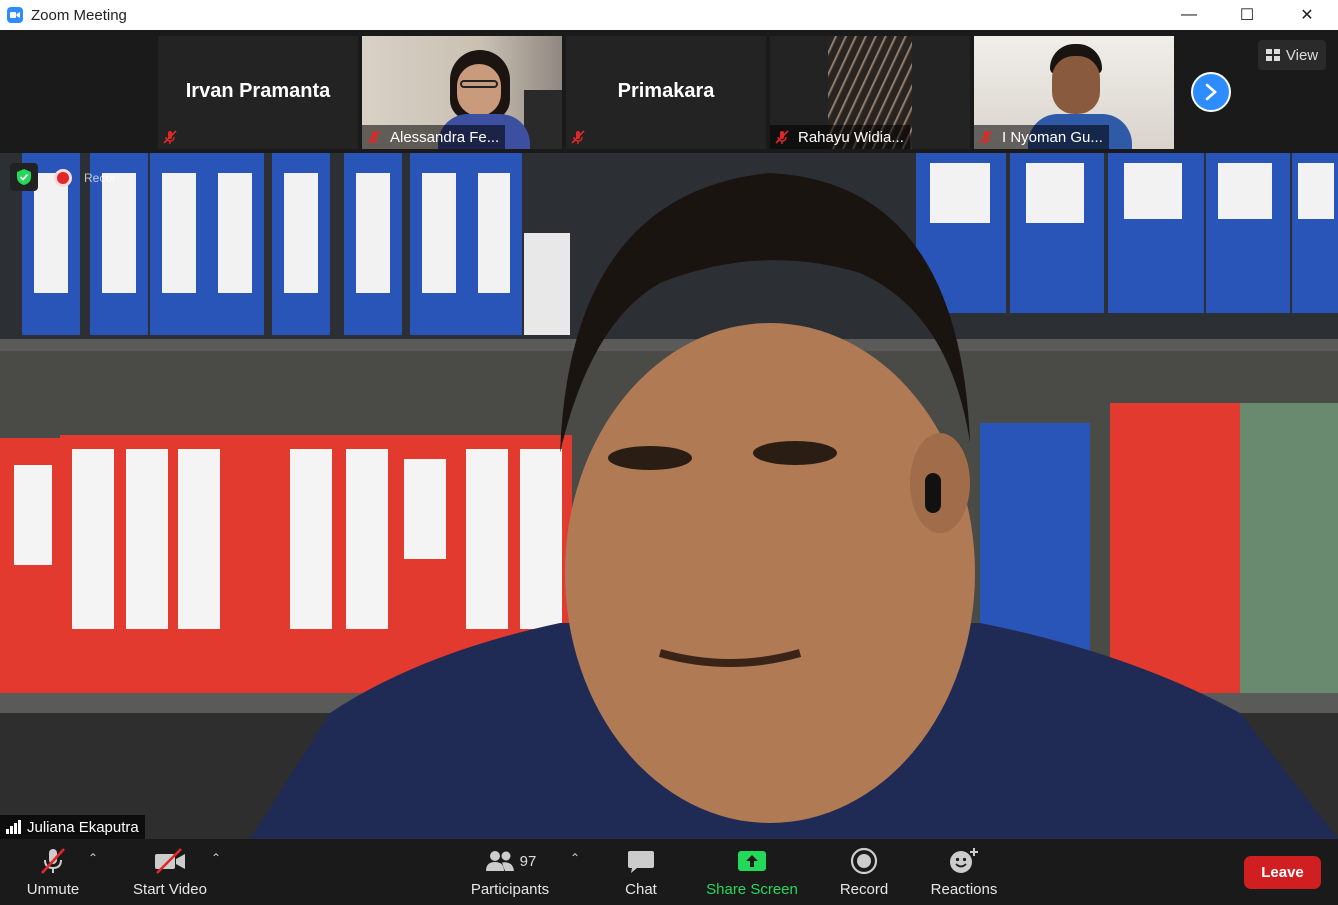  What do you see at coordinates (575, 858) in the screenshot?
I see `participants-options-caret-icon: ⌃` at bounding box center [575, 858].